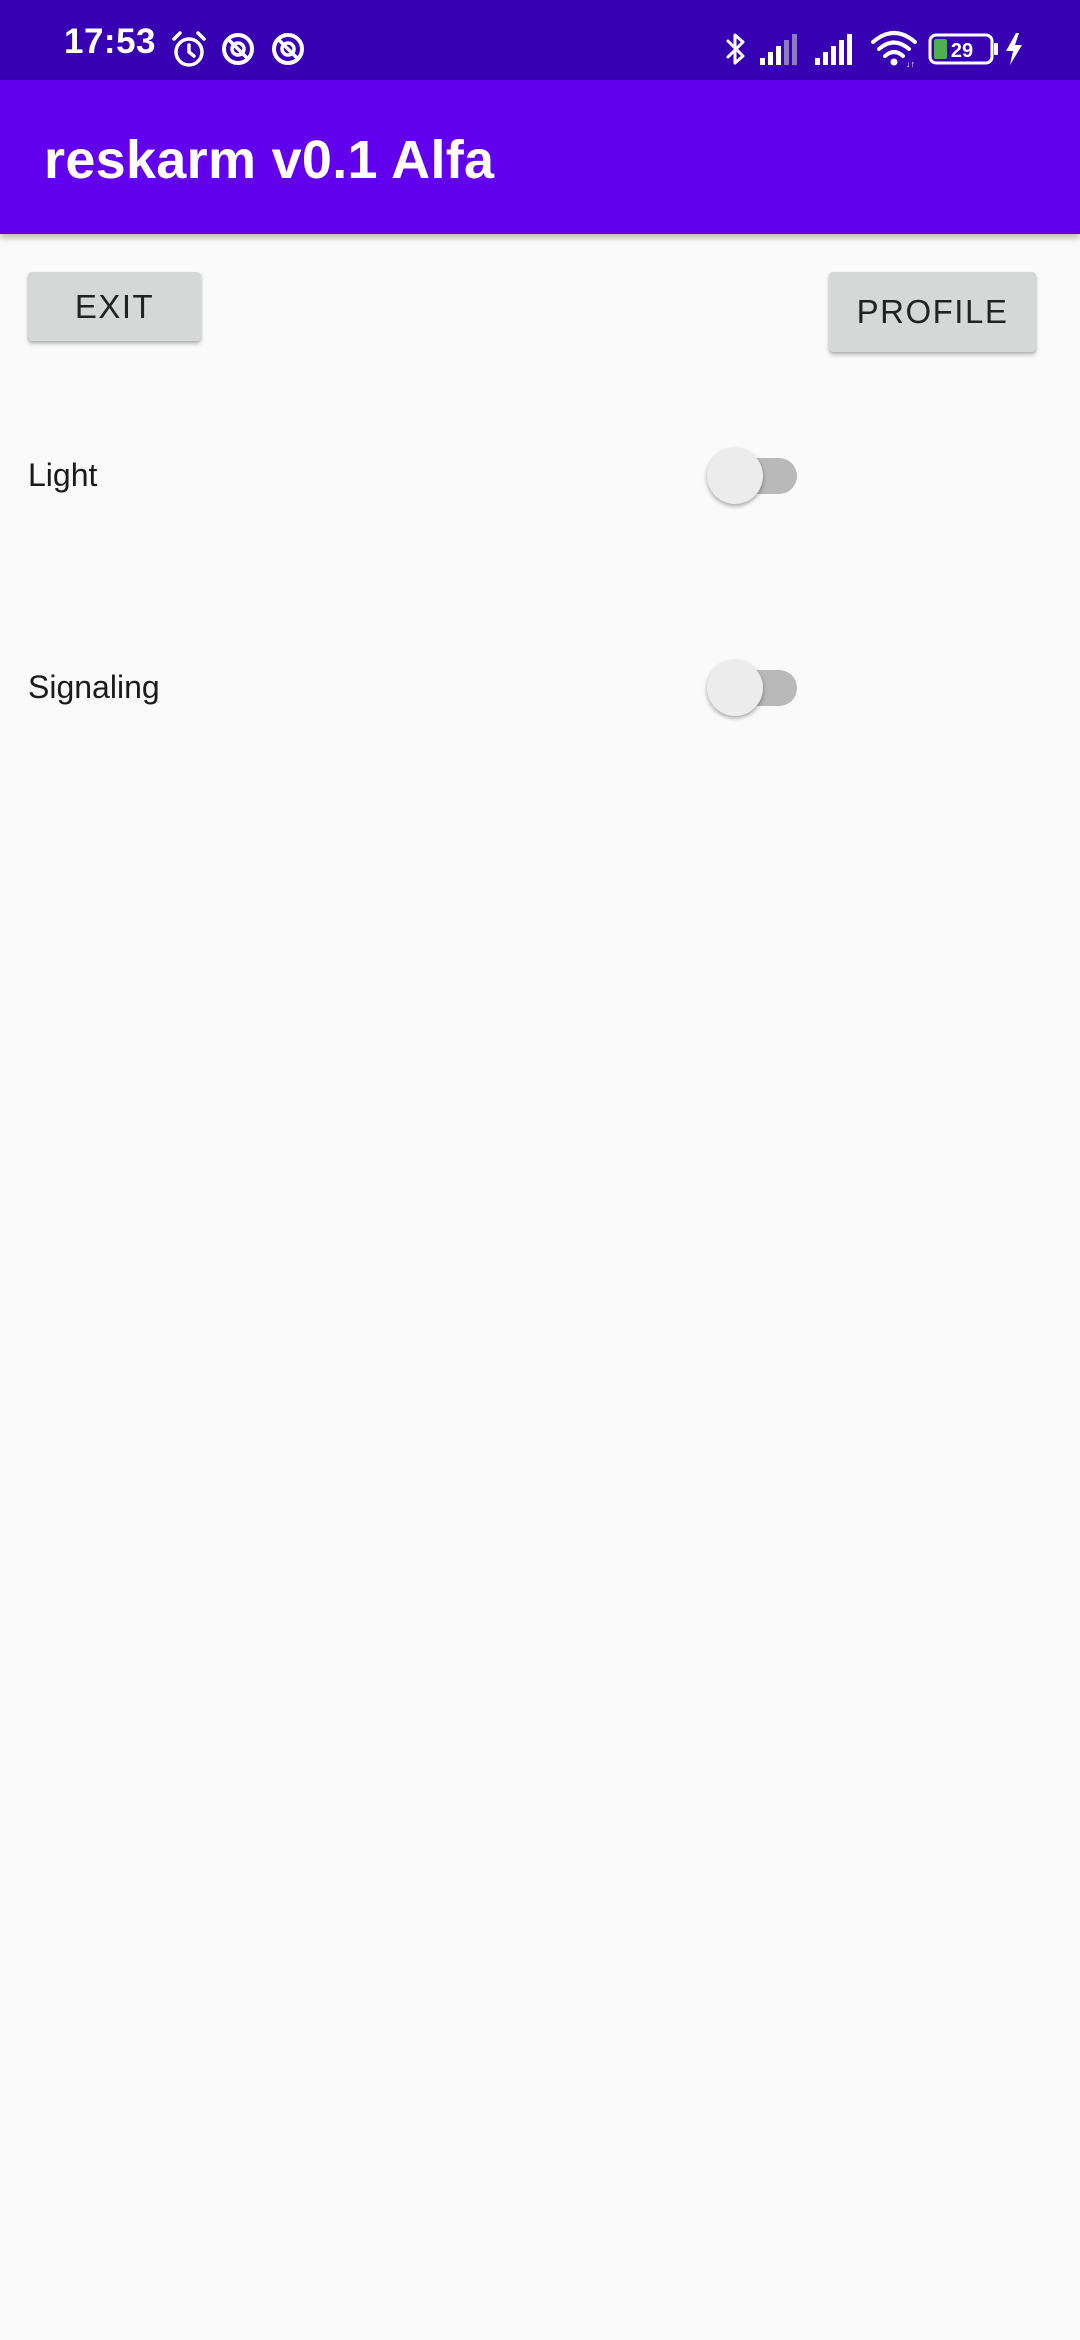 The width and height of the screenshot is (1080, 2340). What do you see at coordinates (189, 50) in the screenshot?
I see `alarm-icon` at bounding box center [189, 50].